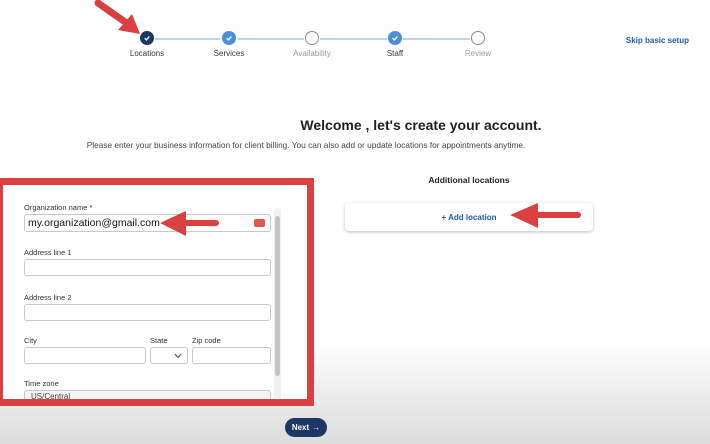  I want to click on address1-input, so click(147, 267).